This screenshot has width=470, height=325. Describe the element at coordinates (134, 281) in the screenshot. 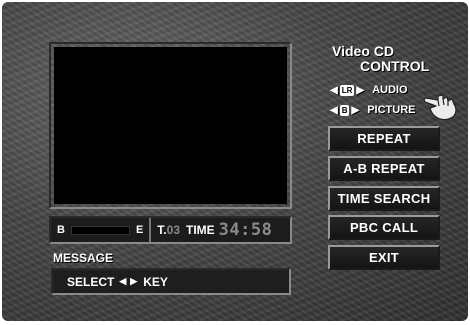

I see `right-arrow-icon: ▶` at that location.